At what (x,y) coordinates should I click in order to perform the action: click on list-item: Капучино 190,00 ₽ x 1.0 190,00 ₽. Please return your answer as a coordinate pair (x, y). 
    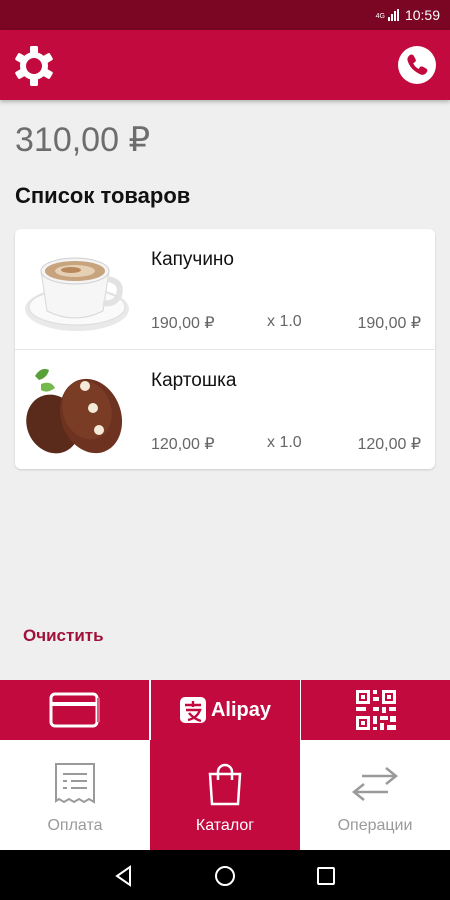
    Looking at the image, I should click on (225, 289).